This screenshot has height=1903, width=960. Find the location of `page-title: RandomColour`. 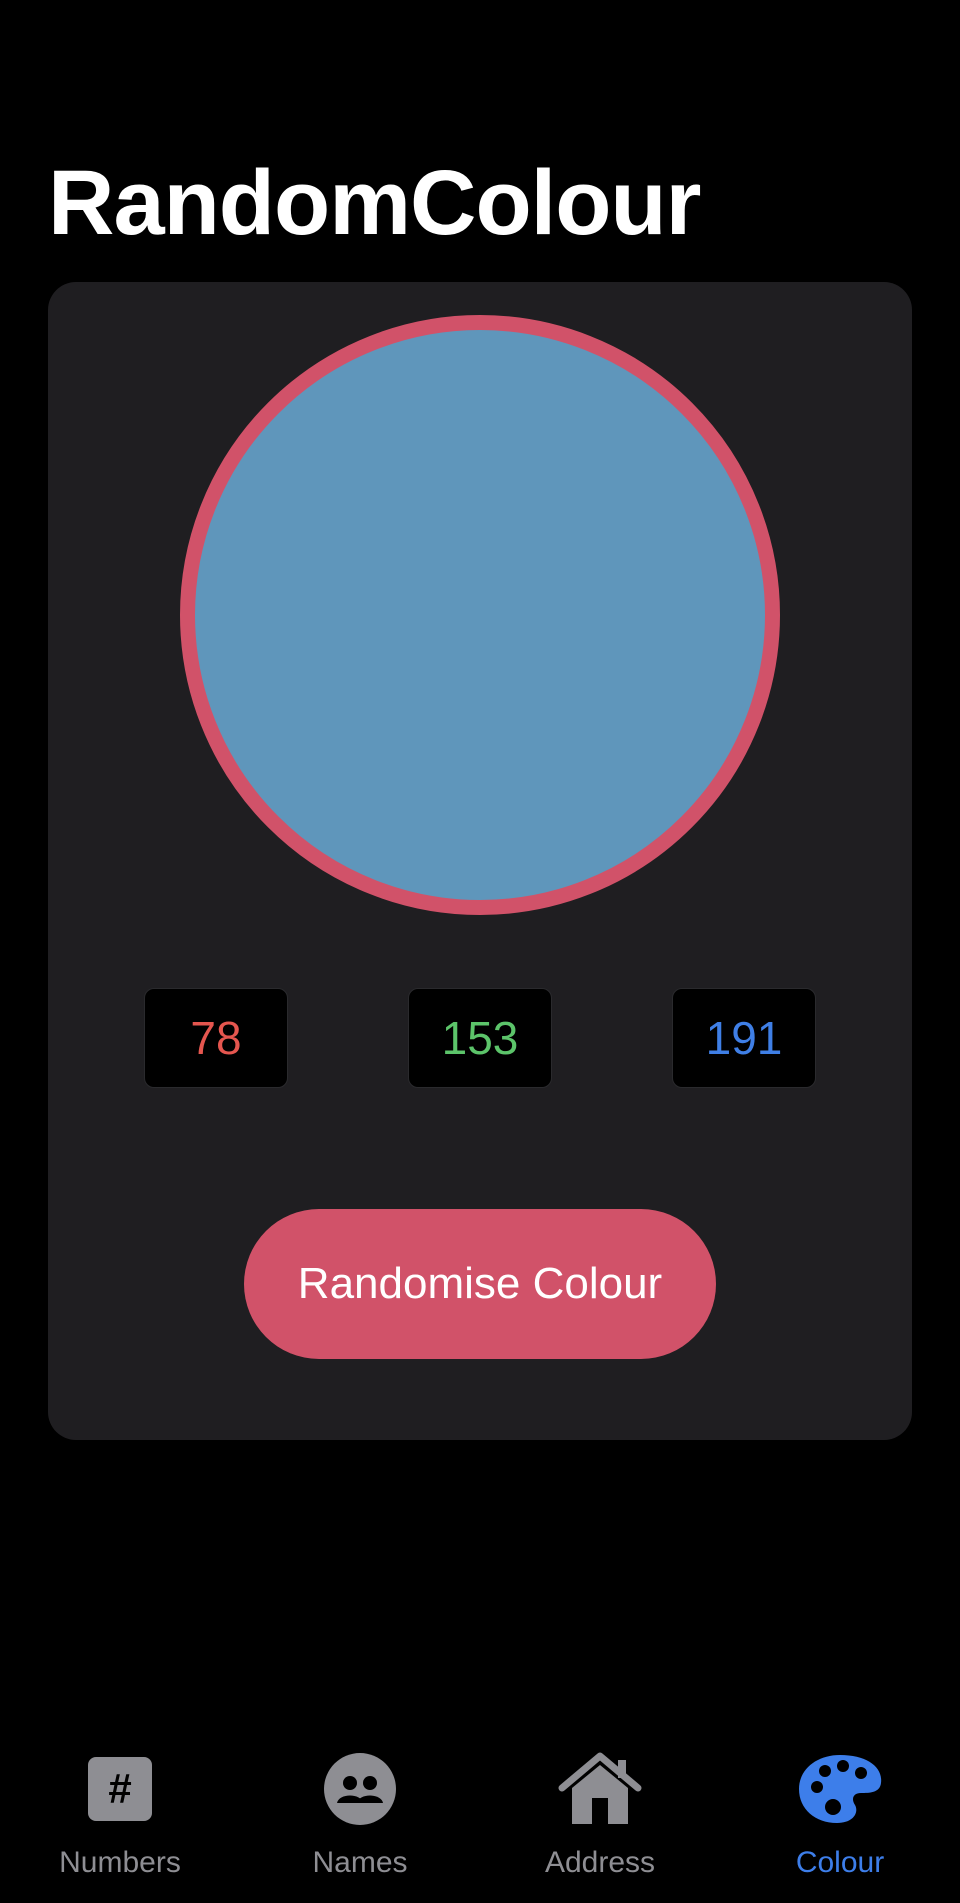

page-title: RandomColour is located at coordinates (374, 203).